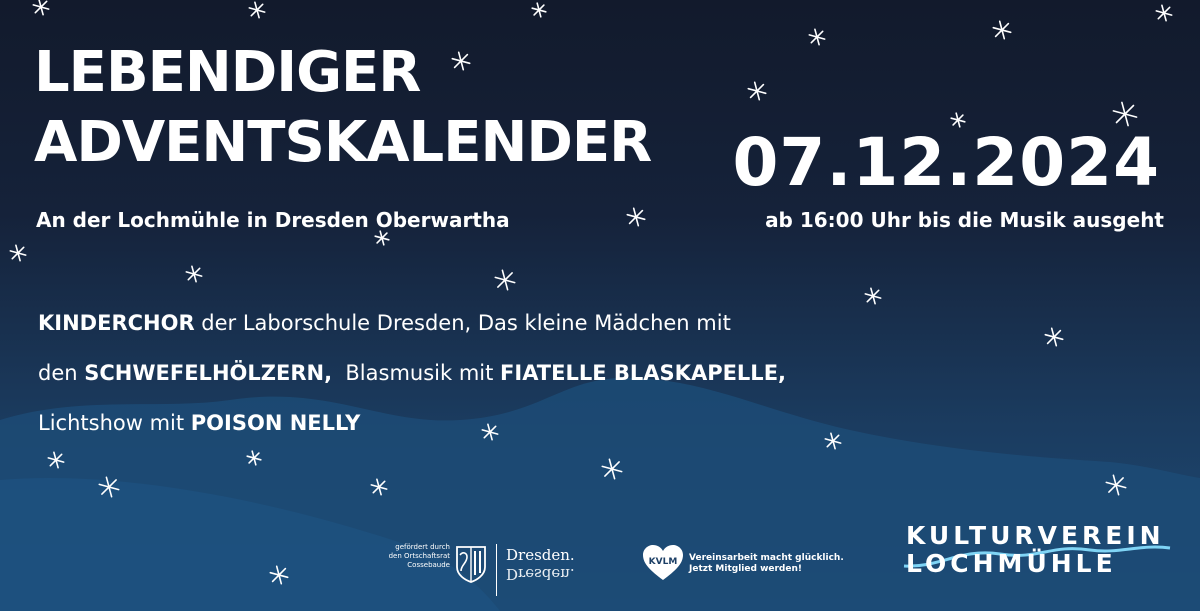 This screenshot has width=1200, height=611. I want to click on organizer-logo: KULTURVEREIN LOCHMÜHLE, so click(1035, 550).